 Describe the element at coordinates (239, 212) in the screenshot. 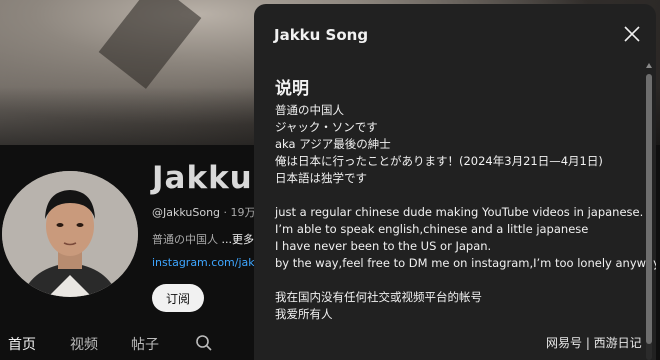

I see `subscriber-stats: · 19万` at that location.